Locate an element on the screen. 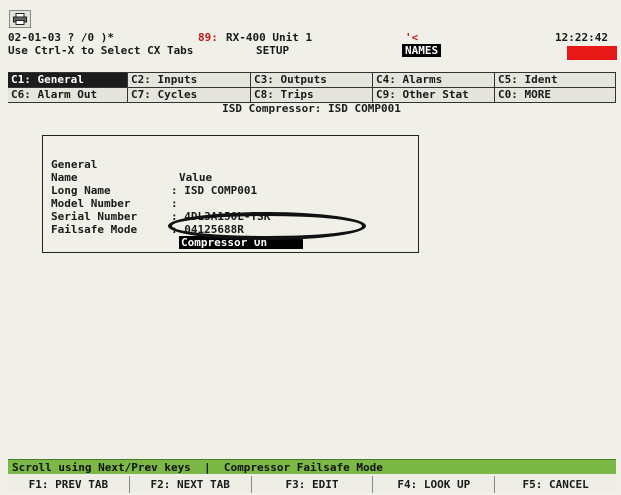  tab-alarms: C4: Alarms is located at coordinates (434, 80).